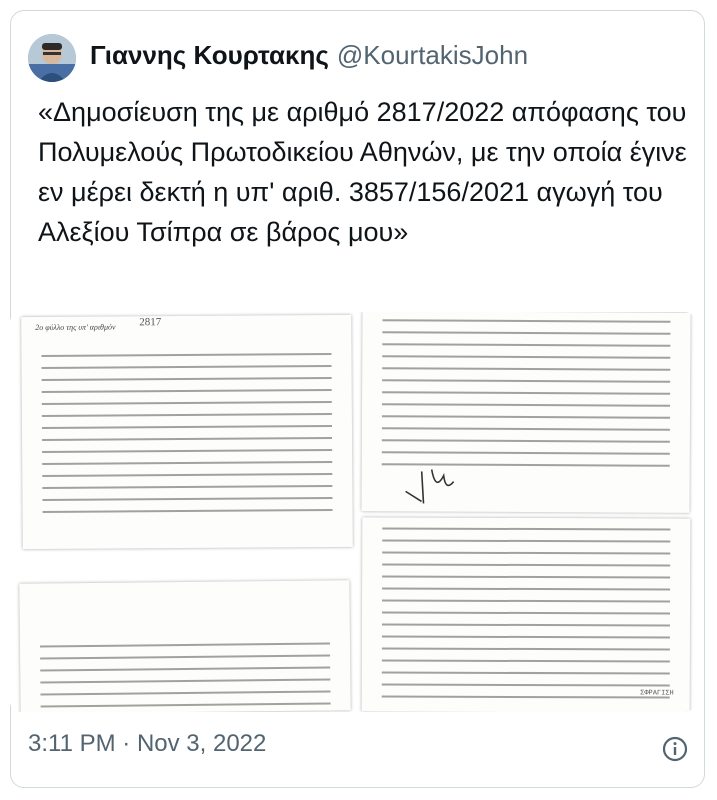  What do you see at coordinates (430, 486) in the screenshot?
I see `signature-mark` at bounding box center [430, 486].